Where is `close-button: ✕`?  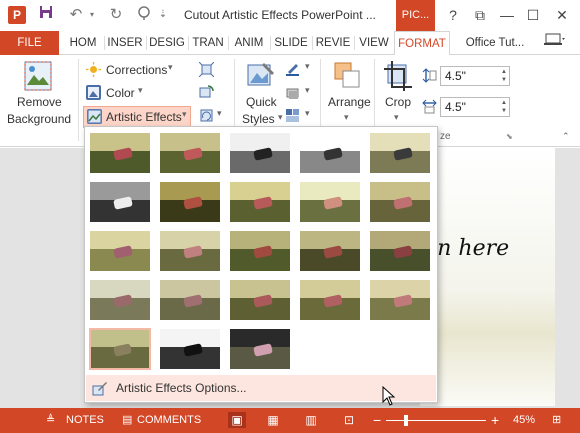
close-button: ✕ is located at coordinates (562, 15).